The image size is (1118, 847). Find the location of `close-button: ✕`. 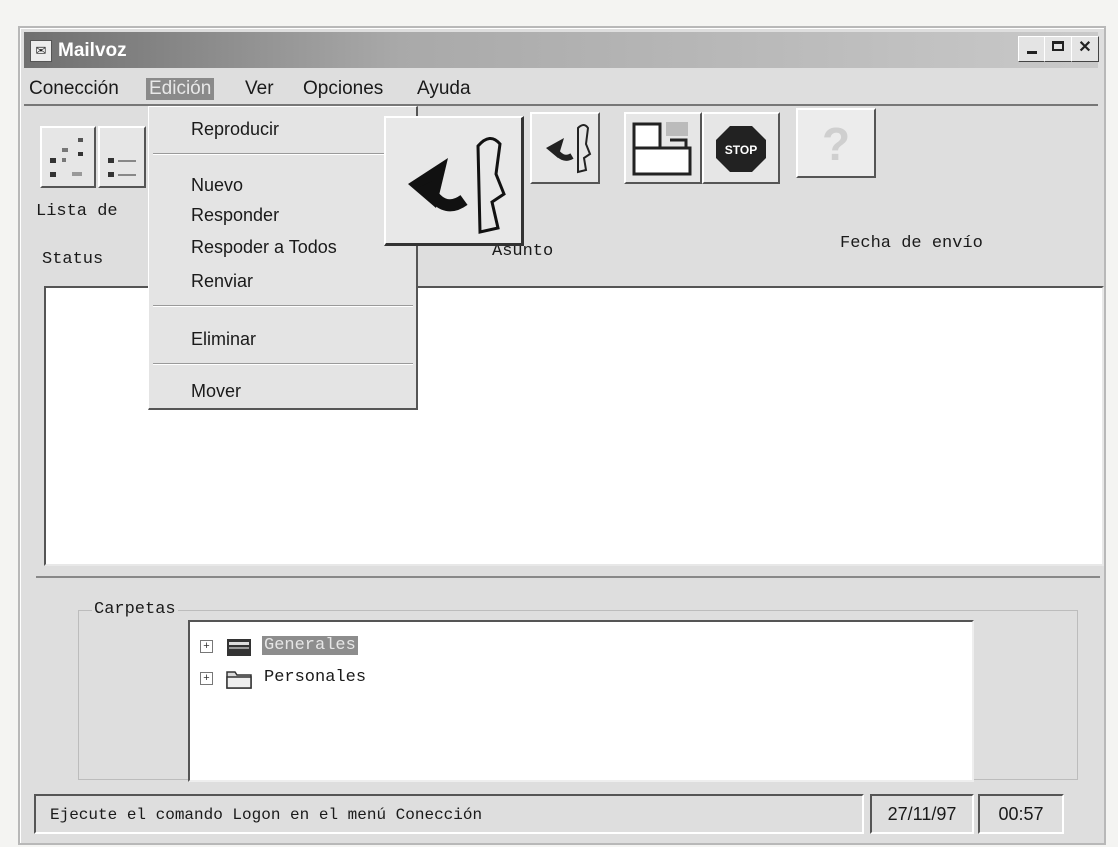

close-button: ✕ is located at coordinates (1085, 49).